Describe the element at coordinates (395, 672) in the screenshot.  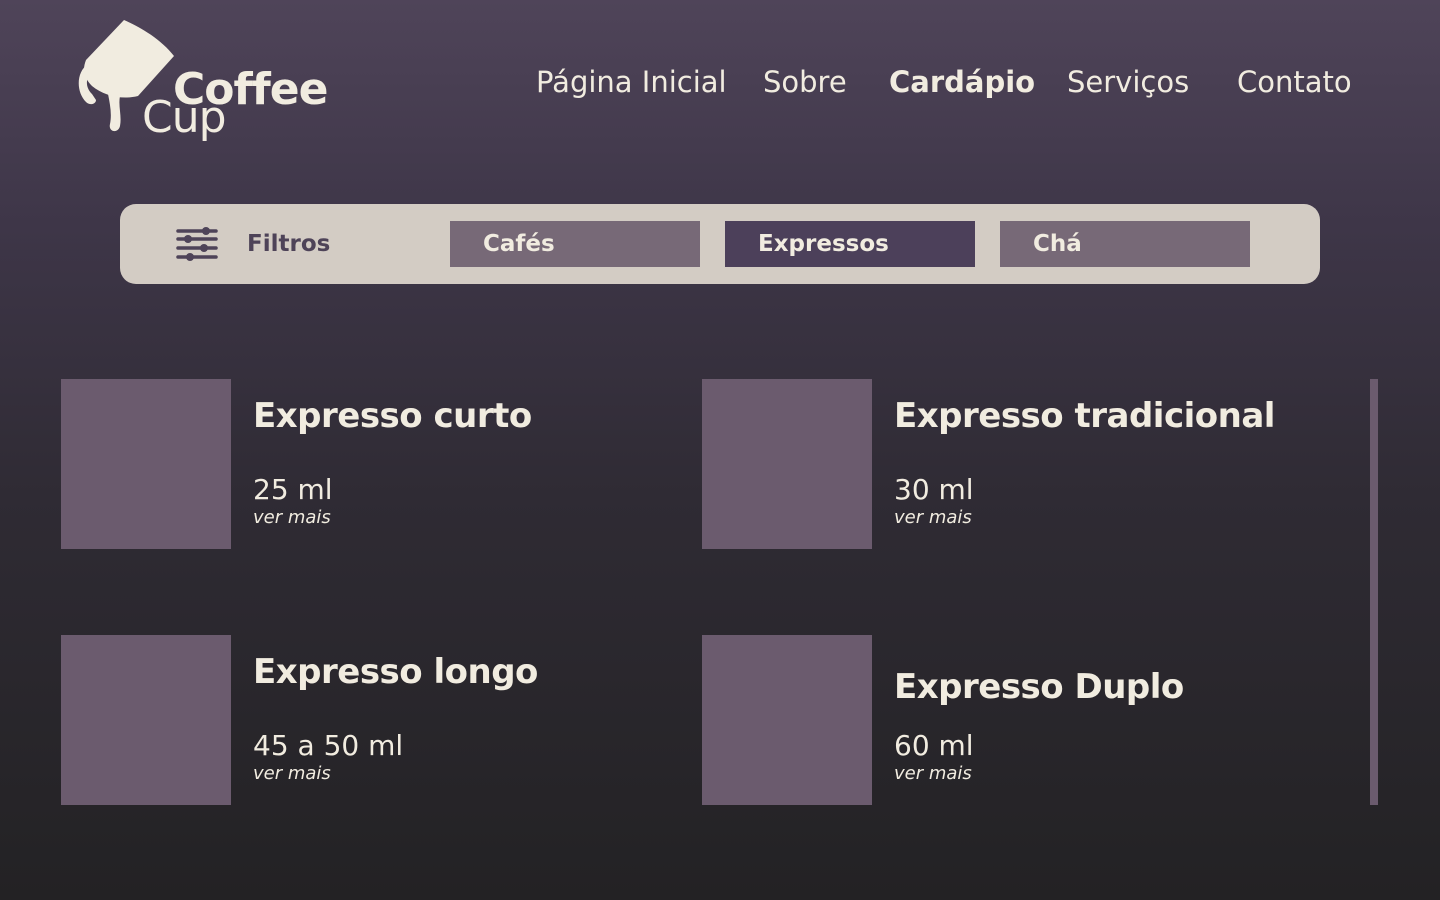
I see `product-name: Expresso longo` at that location.